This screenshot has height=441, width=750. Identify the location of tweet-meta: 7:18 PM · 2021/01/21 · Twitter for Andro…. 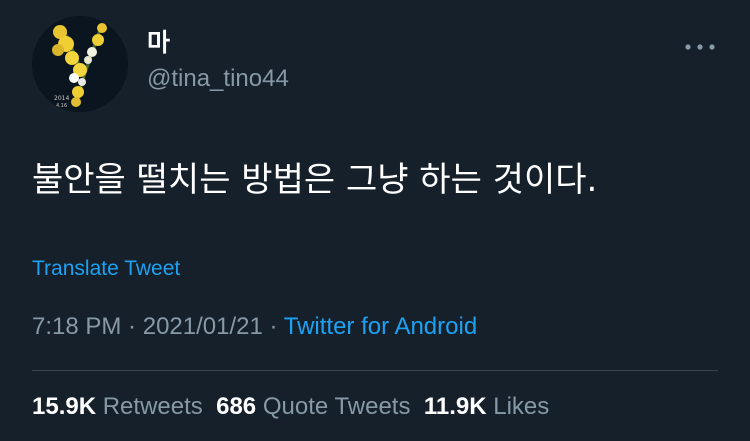
(254, 327).